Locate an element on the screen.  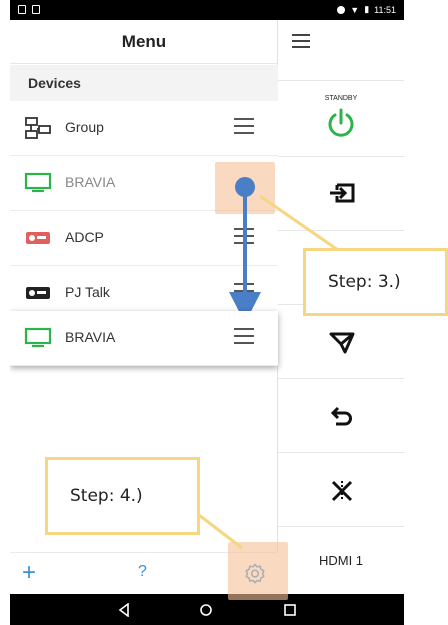
step-4-callout: Step: 4.) is located at coordinates (122, 496).